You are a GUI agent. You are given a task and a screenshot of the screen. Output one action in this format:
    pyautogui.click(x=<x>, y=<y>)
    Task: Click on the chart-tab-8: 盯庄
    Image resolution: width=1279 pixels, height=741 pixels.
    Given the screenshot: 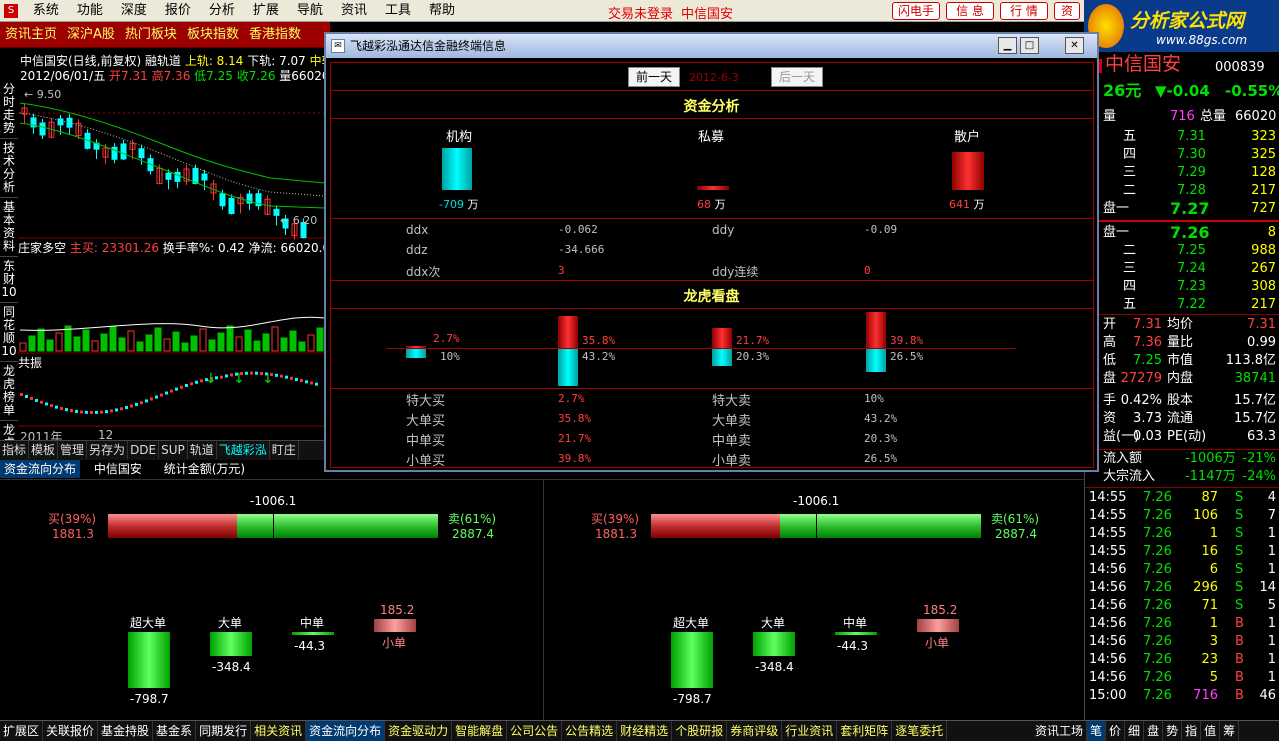 What is the action you would take?
    pyautogui.click(x=284, y=450)
    